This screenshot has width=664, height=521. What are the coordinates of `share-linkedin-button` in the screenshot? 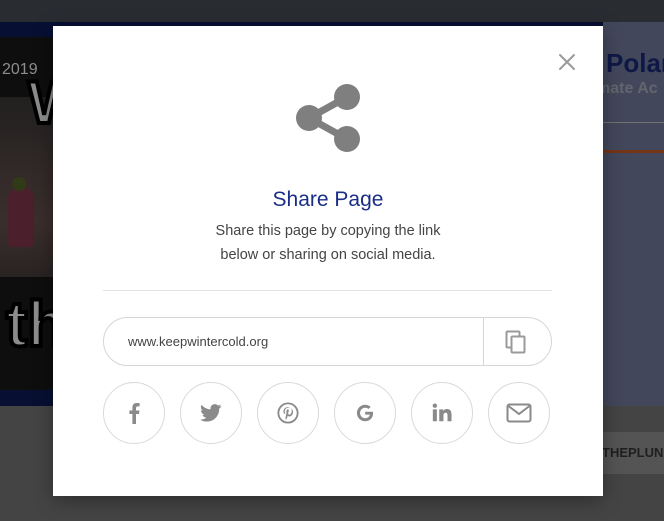 It's located at (442, 413).